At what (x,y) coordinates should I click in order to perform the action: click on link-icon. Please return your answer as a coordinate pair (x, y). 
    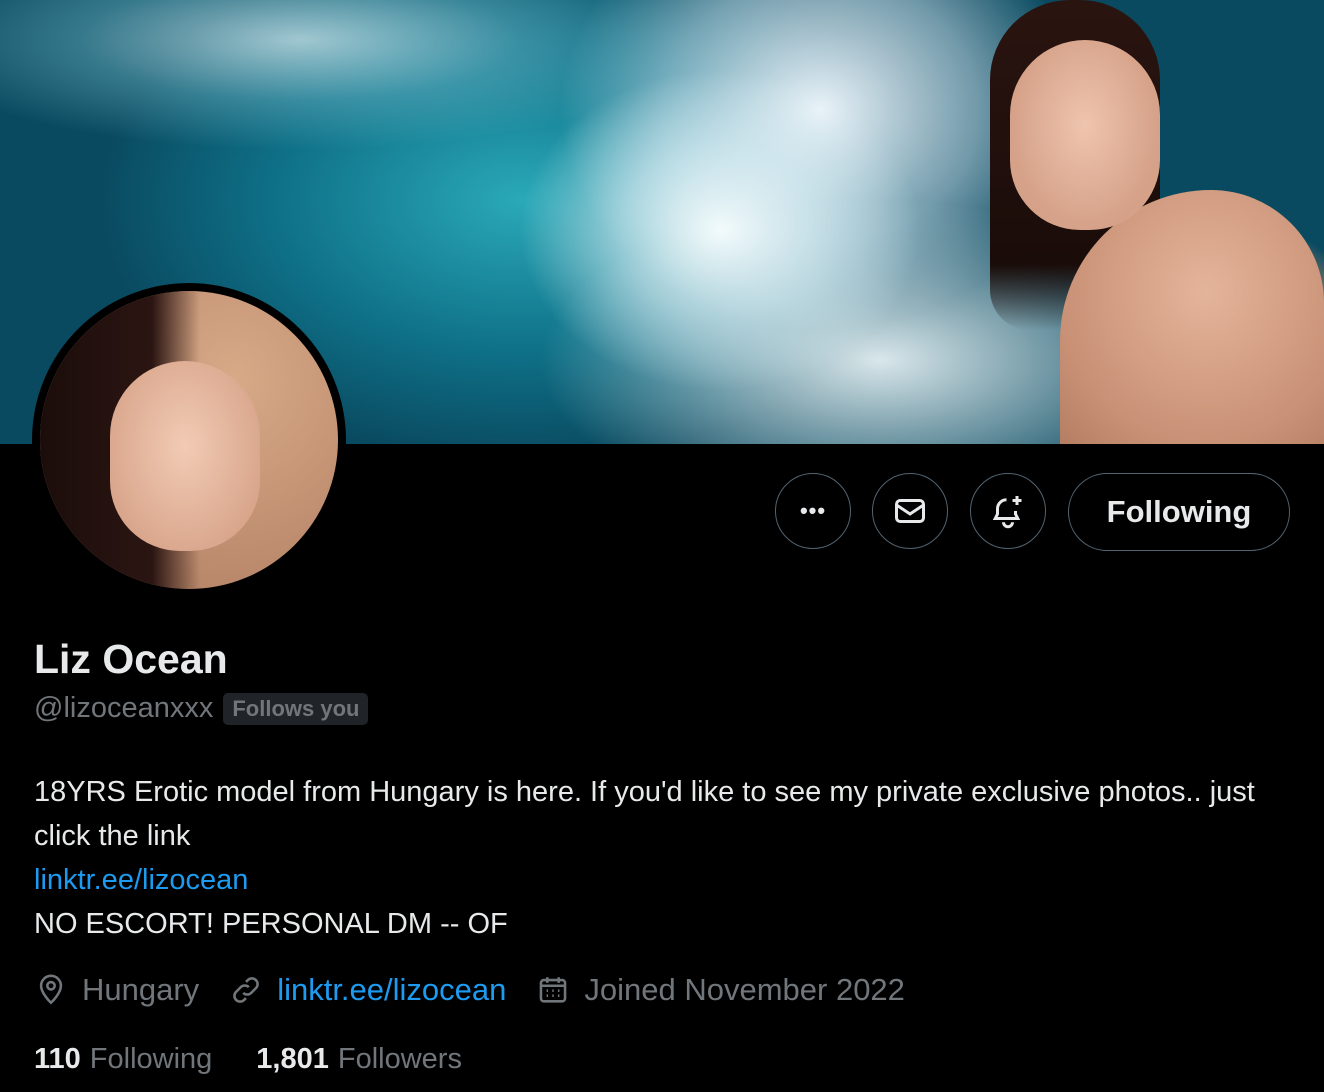
    Looking at the image, I should click on (246, 990).